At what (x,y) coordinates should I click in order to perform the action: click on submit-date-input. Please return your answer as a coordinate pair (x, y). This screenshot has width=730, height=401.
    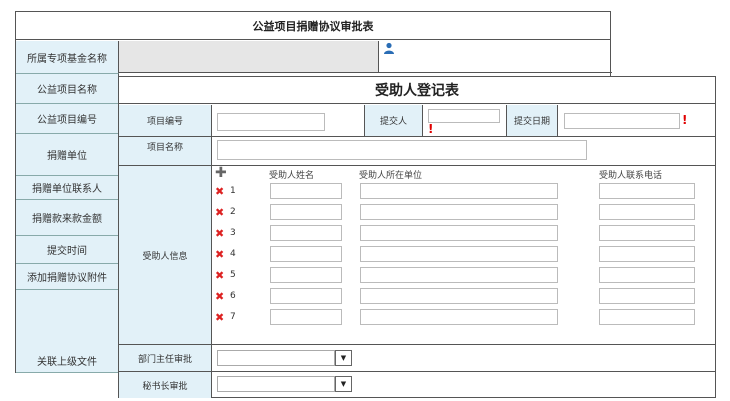
    Looking at the image, I should click on (622, 121).